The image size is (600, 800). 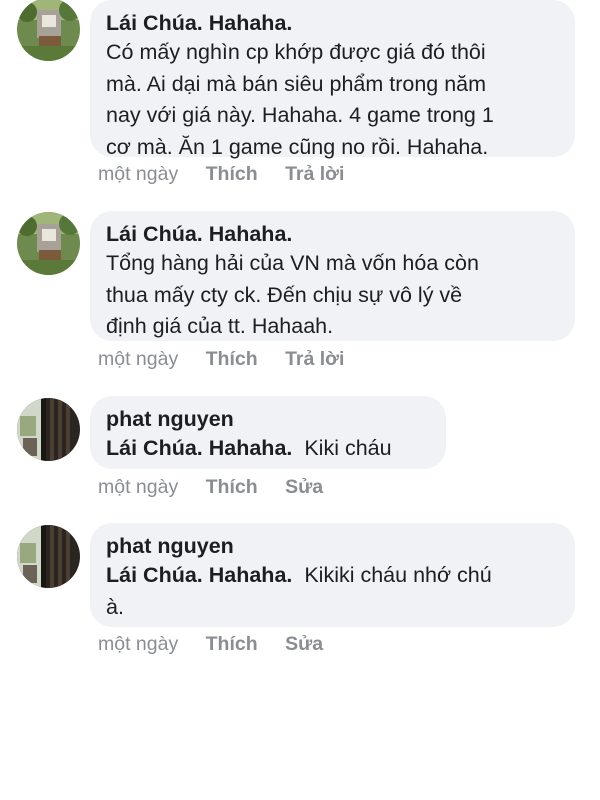 I want to click on comment-text: Lái Chúa. Hahaha. Kikiki cháu nhớ chú à., so click(x=332, y=591).